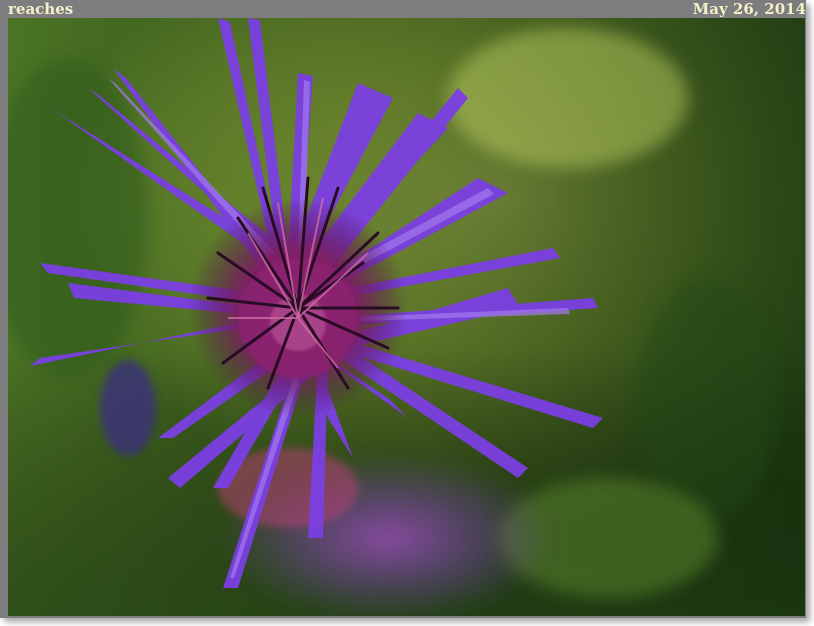 The image size is (814, 626). I want to click on photo-title: reaches, so click(41, 9).